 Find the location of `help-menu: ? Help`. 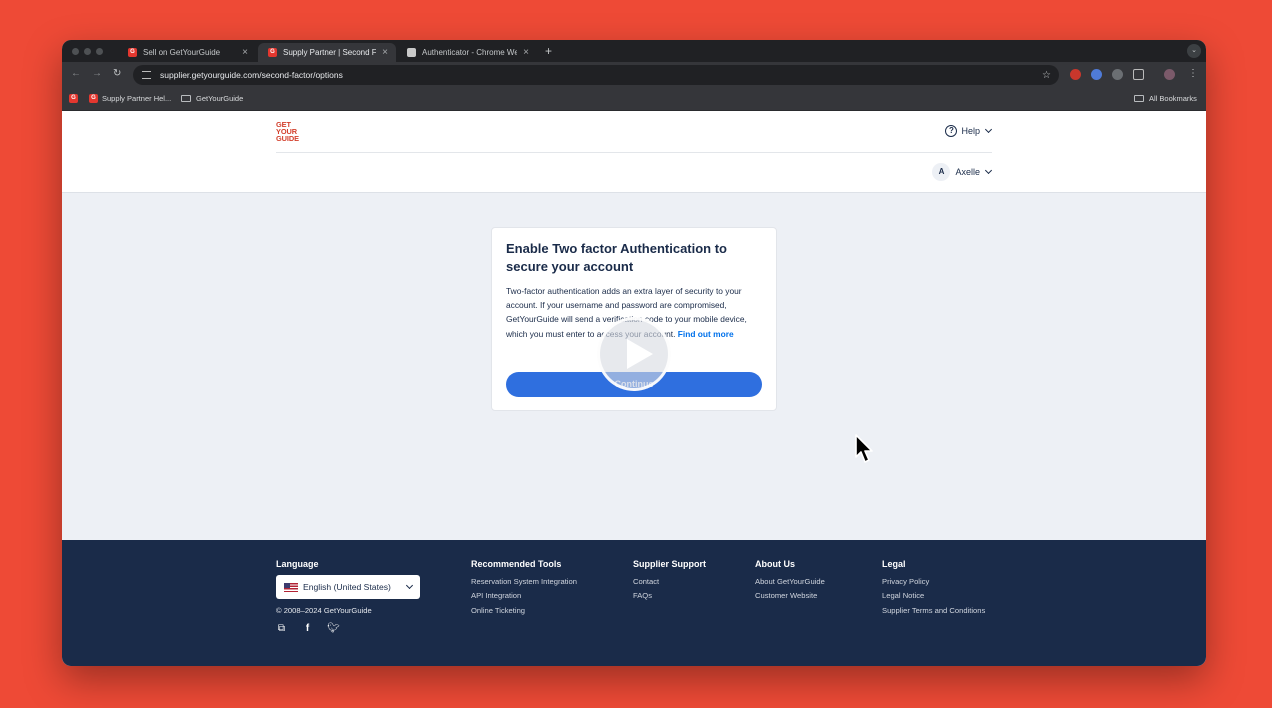

help-menu: ? Help is located at coordinates (969, 131).